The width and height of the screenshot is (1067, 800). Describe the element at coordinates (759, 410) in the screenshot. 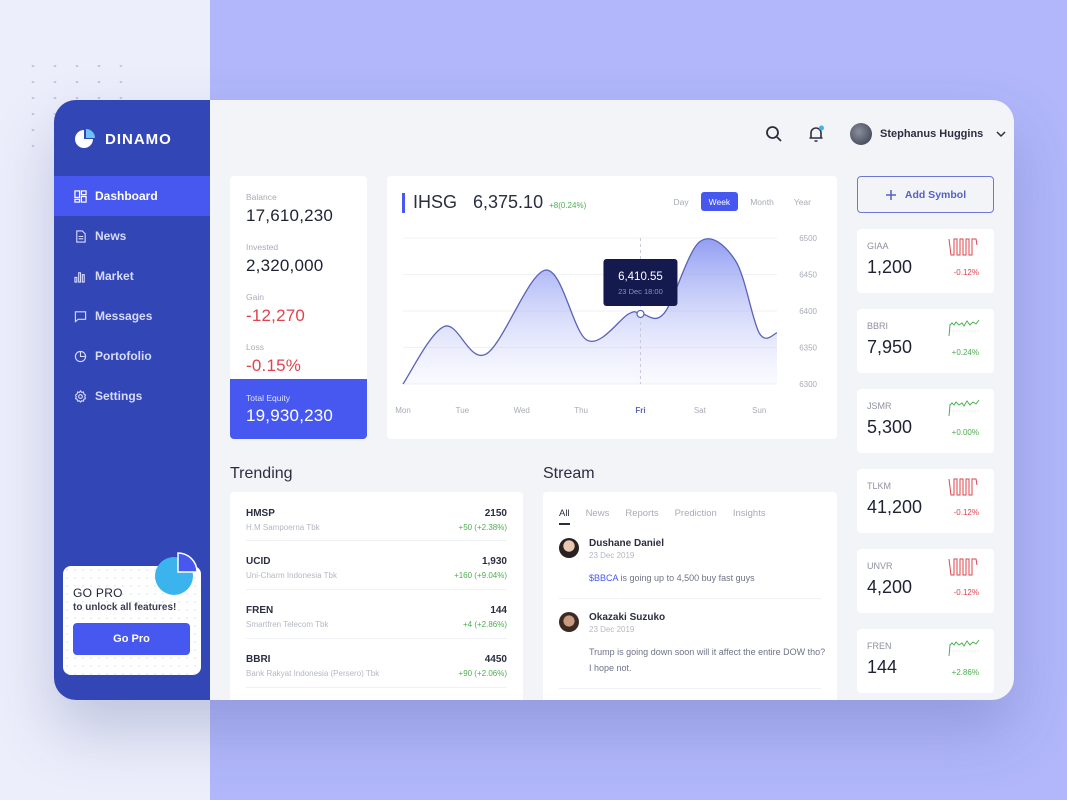

I see `x-tick-label: Sun` at that location.